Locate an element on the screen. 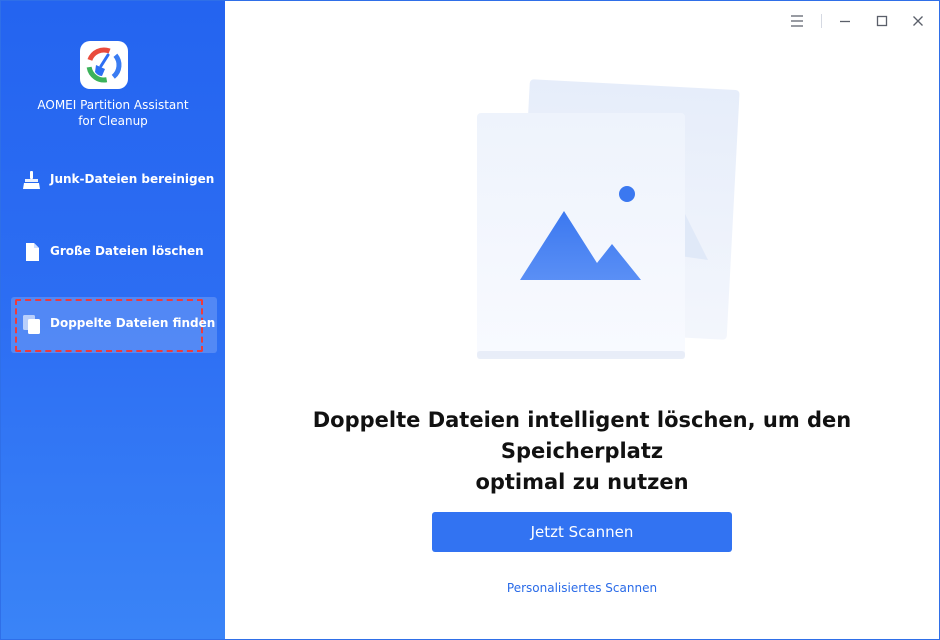 The width and height of the screenshot is (940, 640). app-name-line2: for Cleanup is located at coordinates (113, 121).